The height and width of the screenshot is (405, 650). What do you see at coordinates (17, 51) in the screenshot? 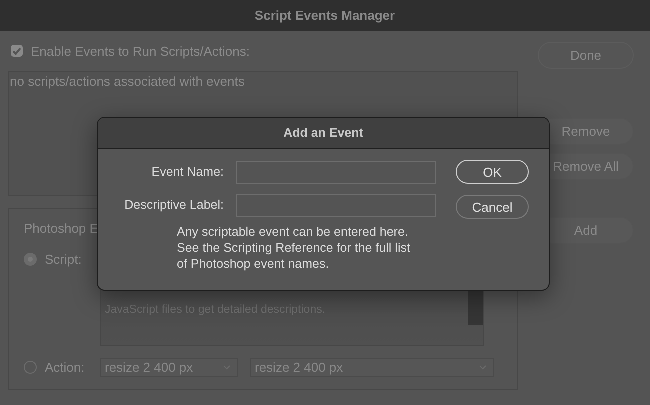
I see `checkbox` at bounding box center [17, 51].